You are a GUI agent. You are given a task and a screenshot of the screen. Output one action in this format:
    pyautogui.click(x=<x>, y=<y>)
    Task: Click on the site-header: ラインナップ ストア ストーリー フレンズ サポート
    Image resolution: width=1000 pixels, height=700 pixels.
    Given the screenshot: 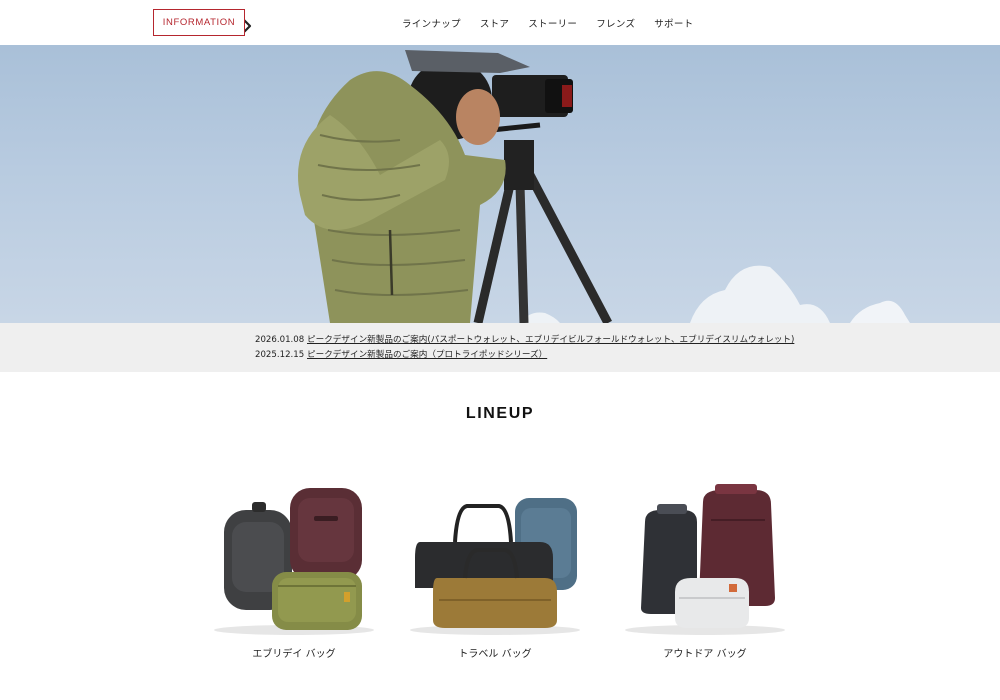 What is the action you would take?
    pyautogui.click(x=500, y=22)
    